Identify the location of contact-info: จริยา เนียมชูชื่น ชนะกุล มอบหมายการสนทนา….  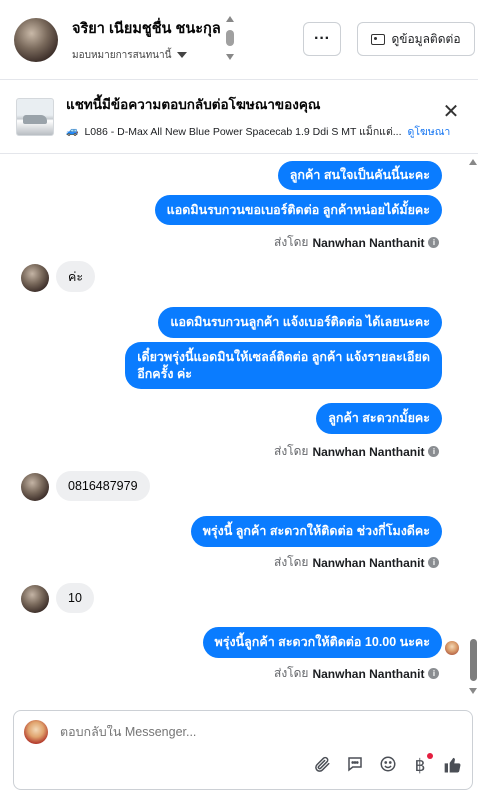
(146, 40).